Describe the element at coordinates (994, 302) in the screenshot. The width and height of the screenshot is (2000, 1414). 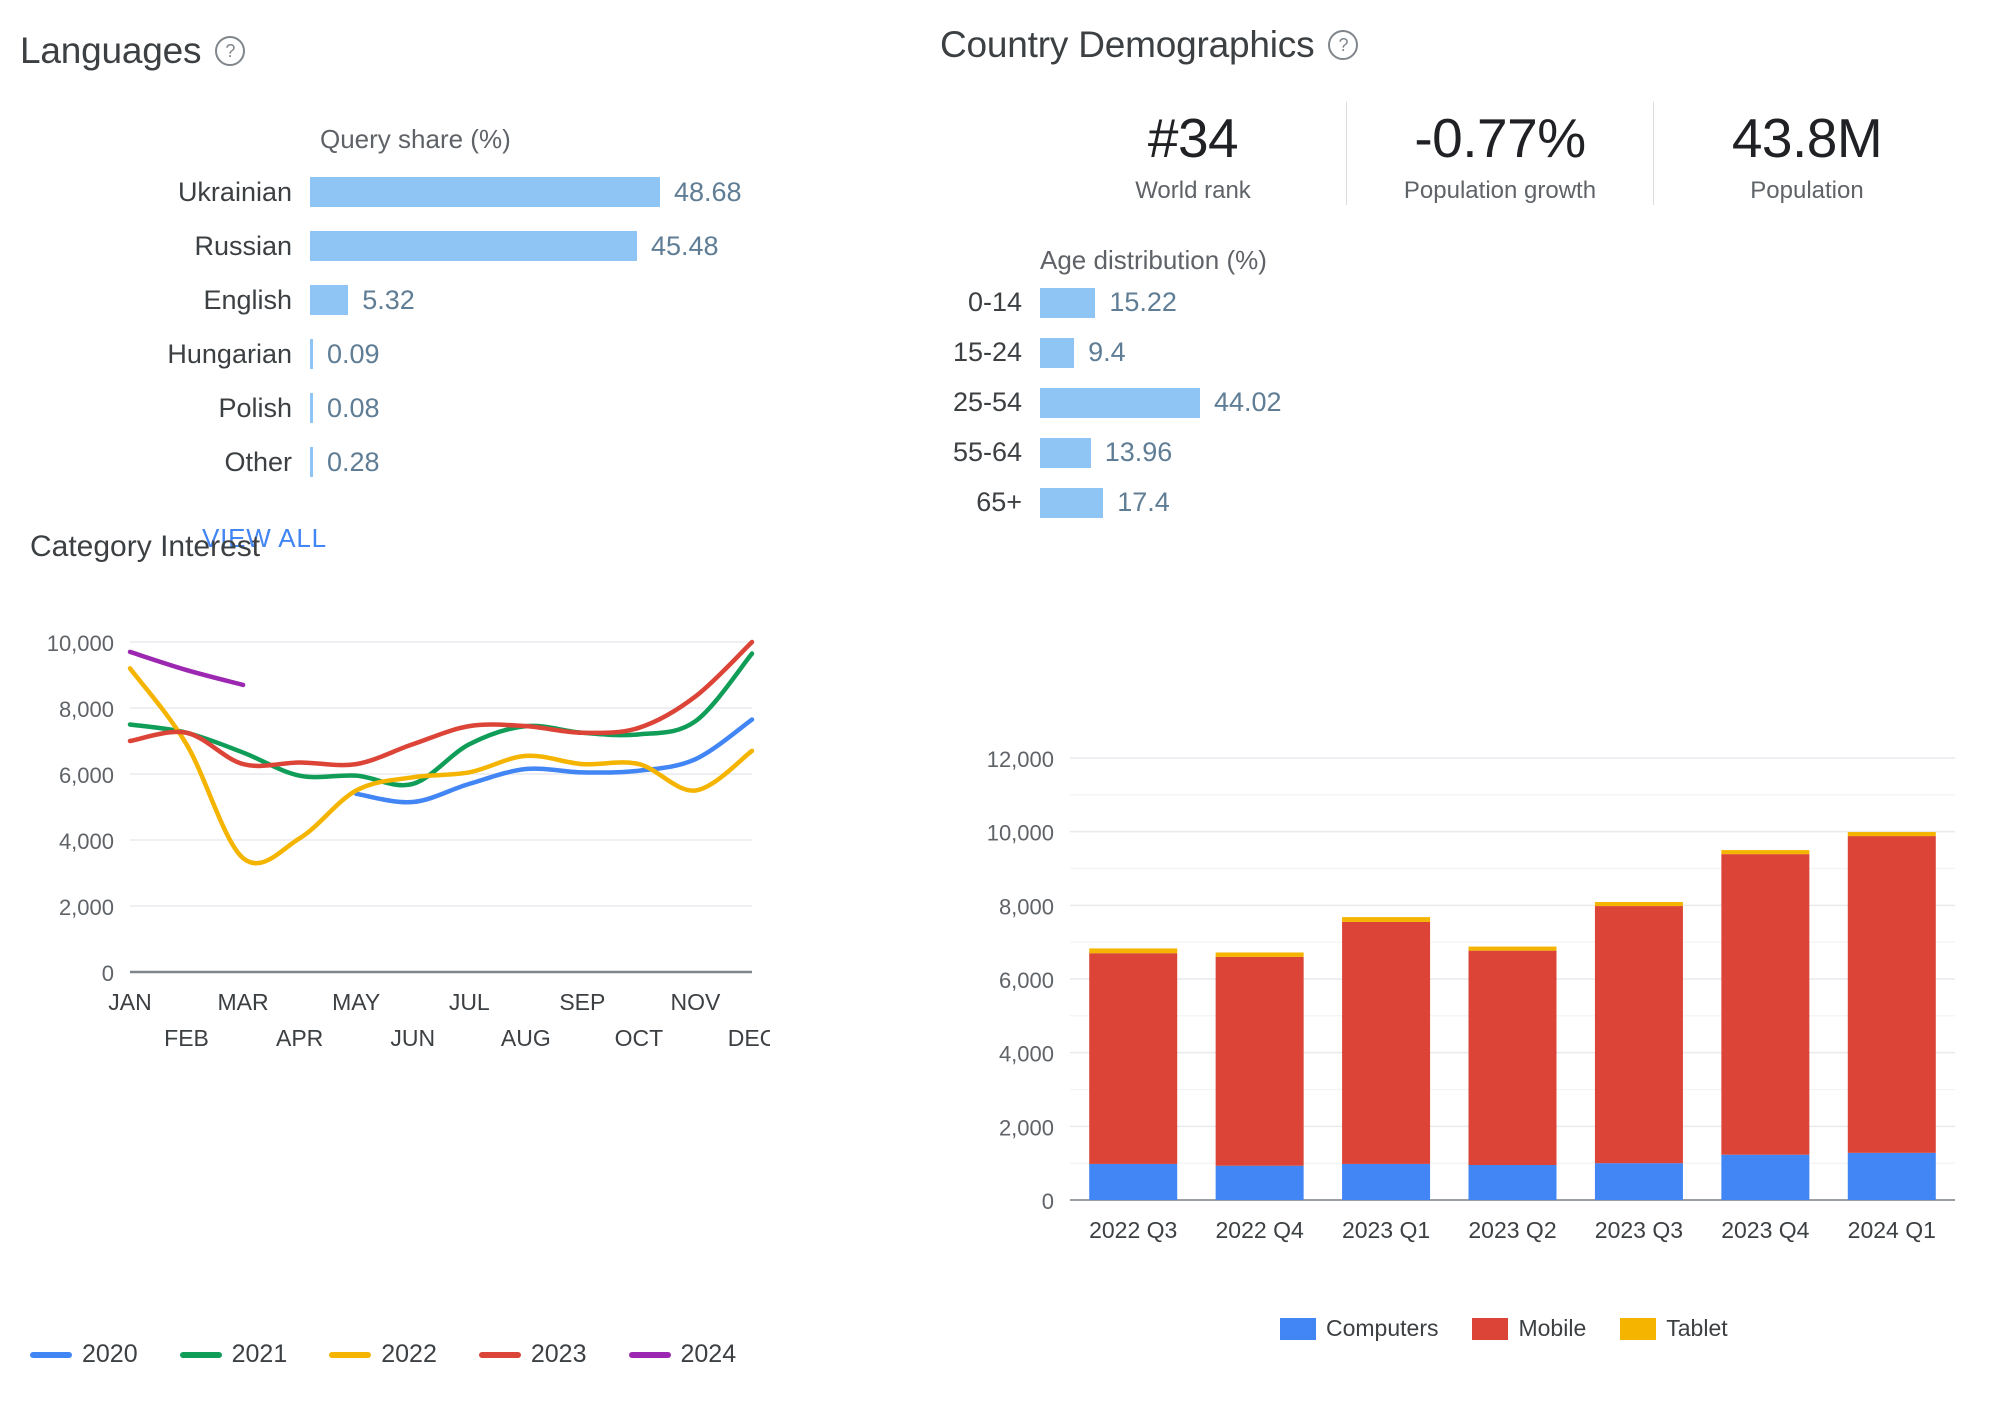
I see `age-group-label: 0-14` at that location.